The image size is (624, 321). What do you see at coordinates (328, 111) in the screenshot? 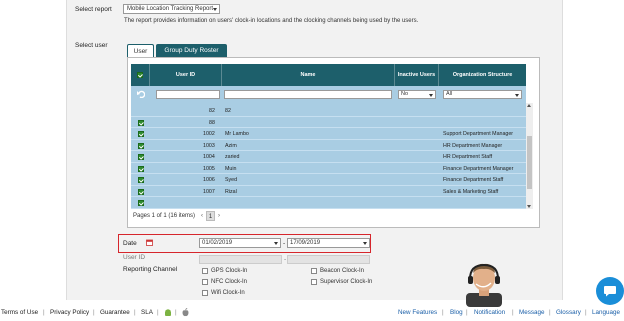
I see `table-row: 82 82` at bounding box center [328, 111].